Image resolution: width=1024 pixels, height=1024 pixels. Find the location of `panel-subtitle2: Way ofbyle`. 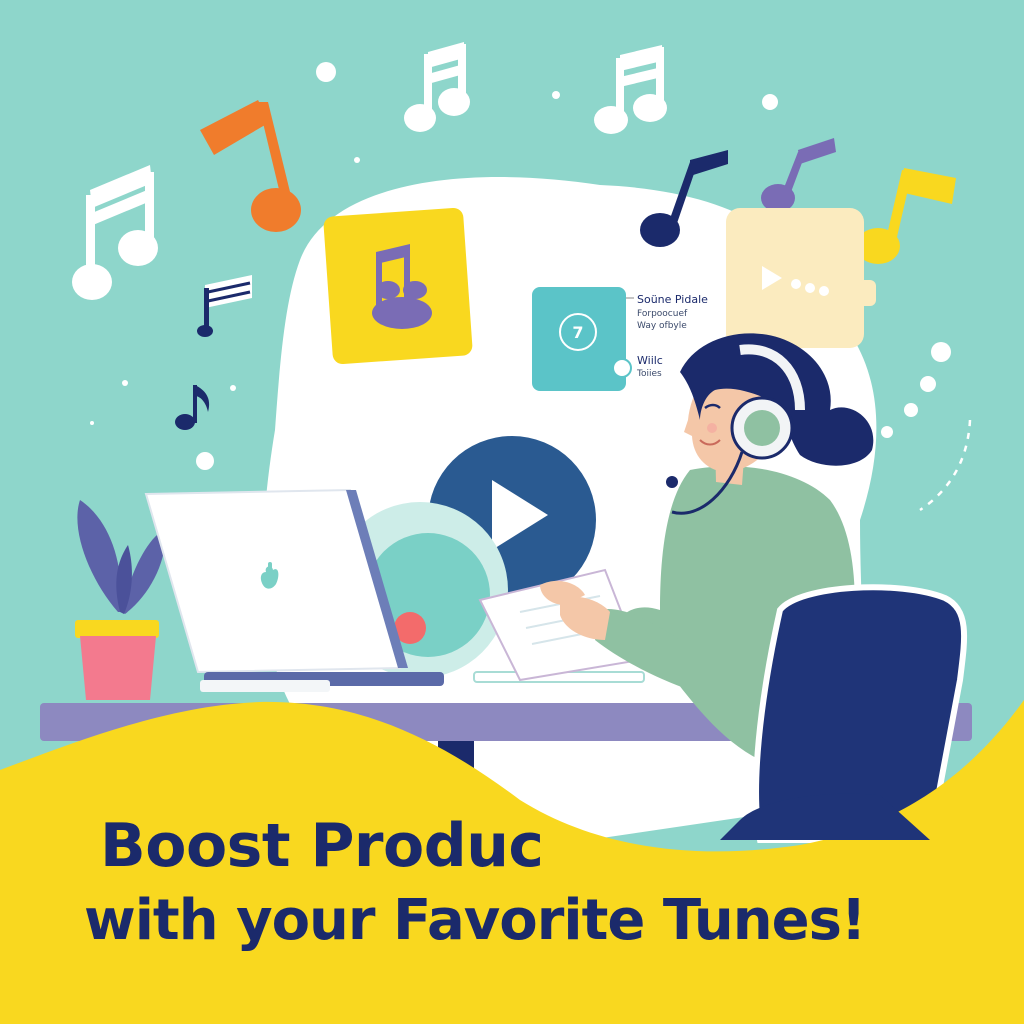

panel-subtitle2: Way ofbyle is located at coordinates (662, 326).